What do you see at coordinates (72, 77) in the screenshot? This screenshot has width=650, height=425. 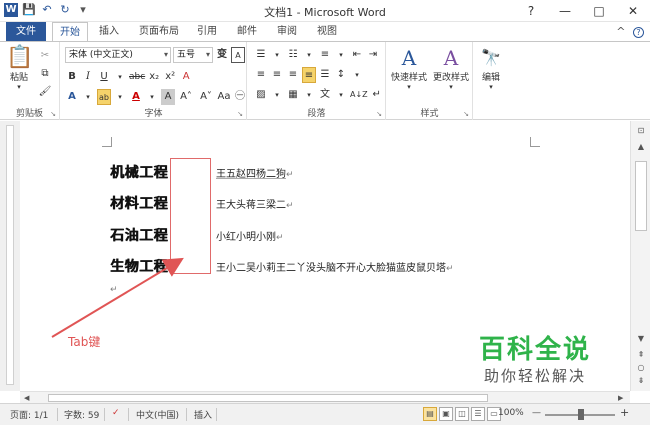 I see `bold-button: B` at bounding box center [72, 77].